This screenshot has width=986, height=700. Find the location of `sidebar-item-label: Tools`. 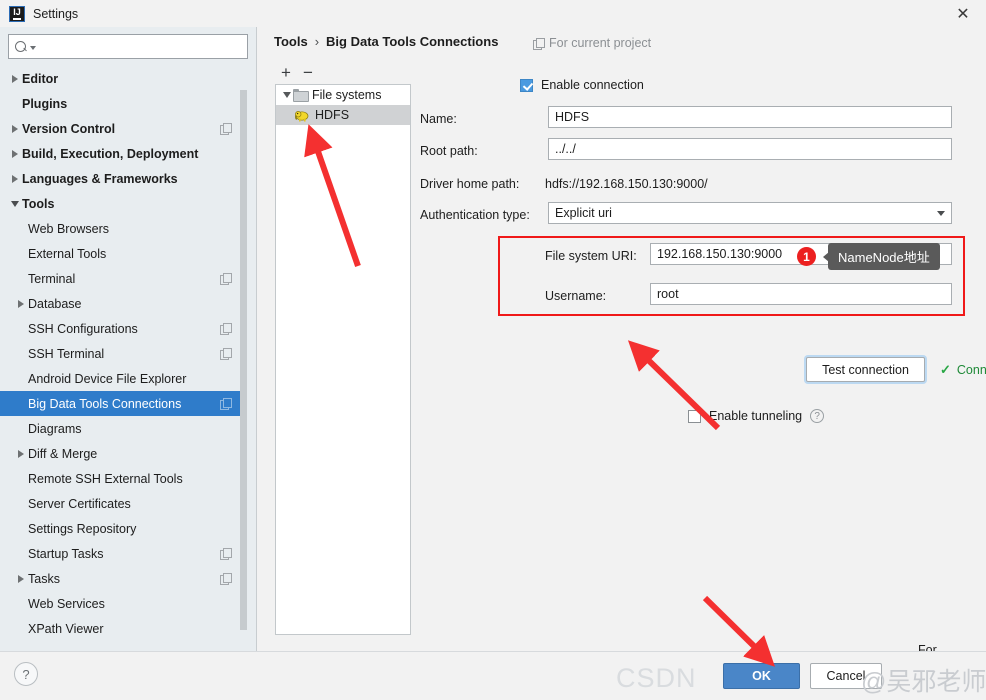

sidebar-item-label: Tools is located at coordinates (38, 203).